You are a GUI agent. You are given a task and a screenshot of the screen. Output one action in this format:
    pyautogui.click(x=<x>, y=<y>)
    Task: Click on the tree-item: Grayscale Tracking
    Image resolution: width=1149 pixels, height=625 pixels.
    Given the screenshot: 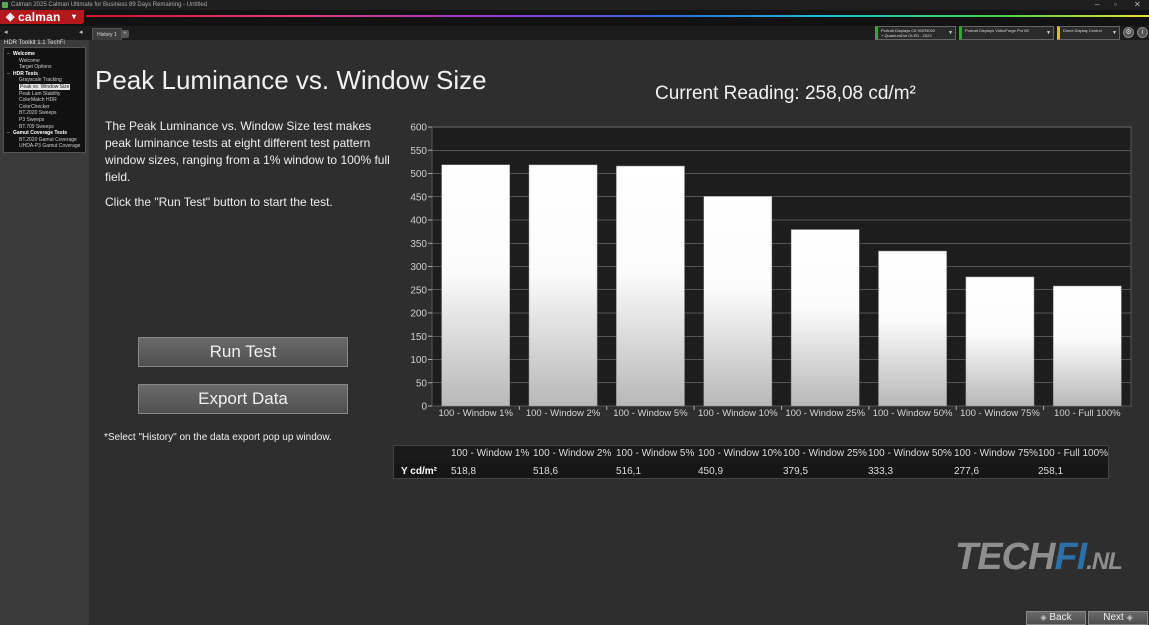 What is the action you would take?
    pyautogui.click(x=40, y=80)
    